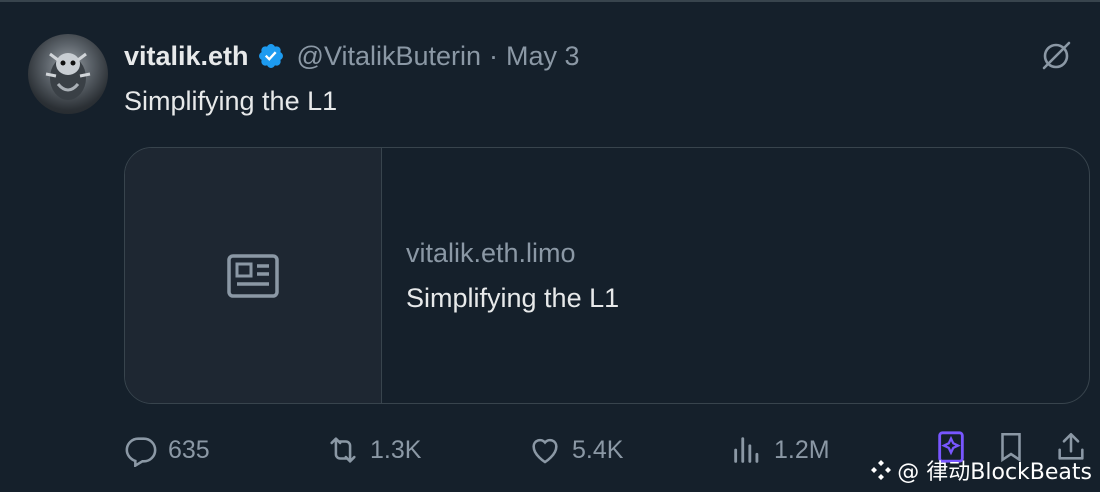 This screenshot has height=492, width=1100. I want to click on watermark-logo-icon, so click(881, 470).